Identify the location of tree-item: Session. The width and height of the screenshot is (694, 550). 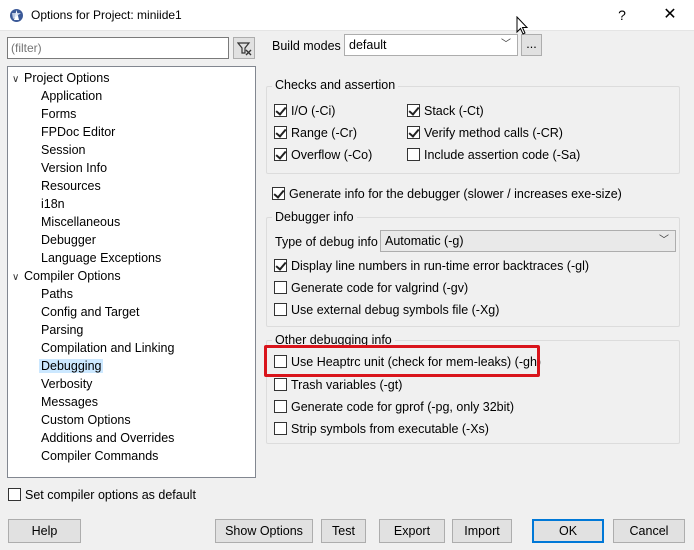
(63, 150).